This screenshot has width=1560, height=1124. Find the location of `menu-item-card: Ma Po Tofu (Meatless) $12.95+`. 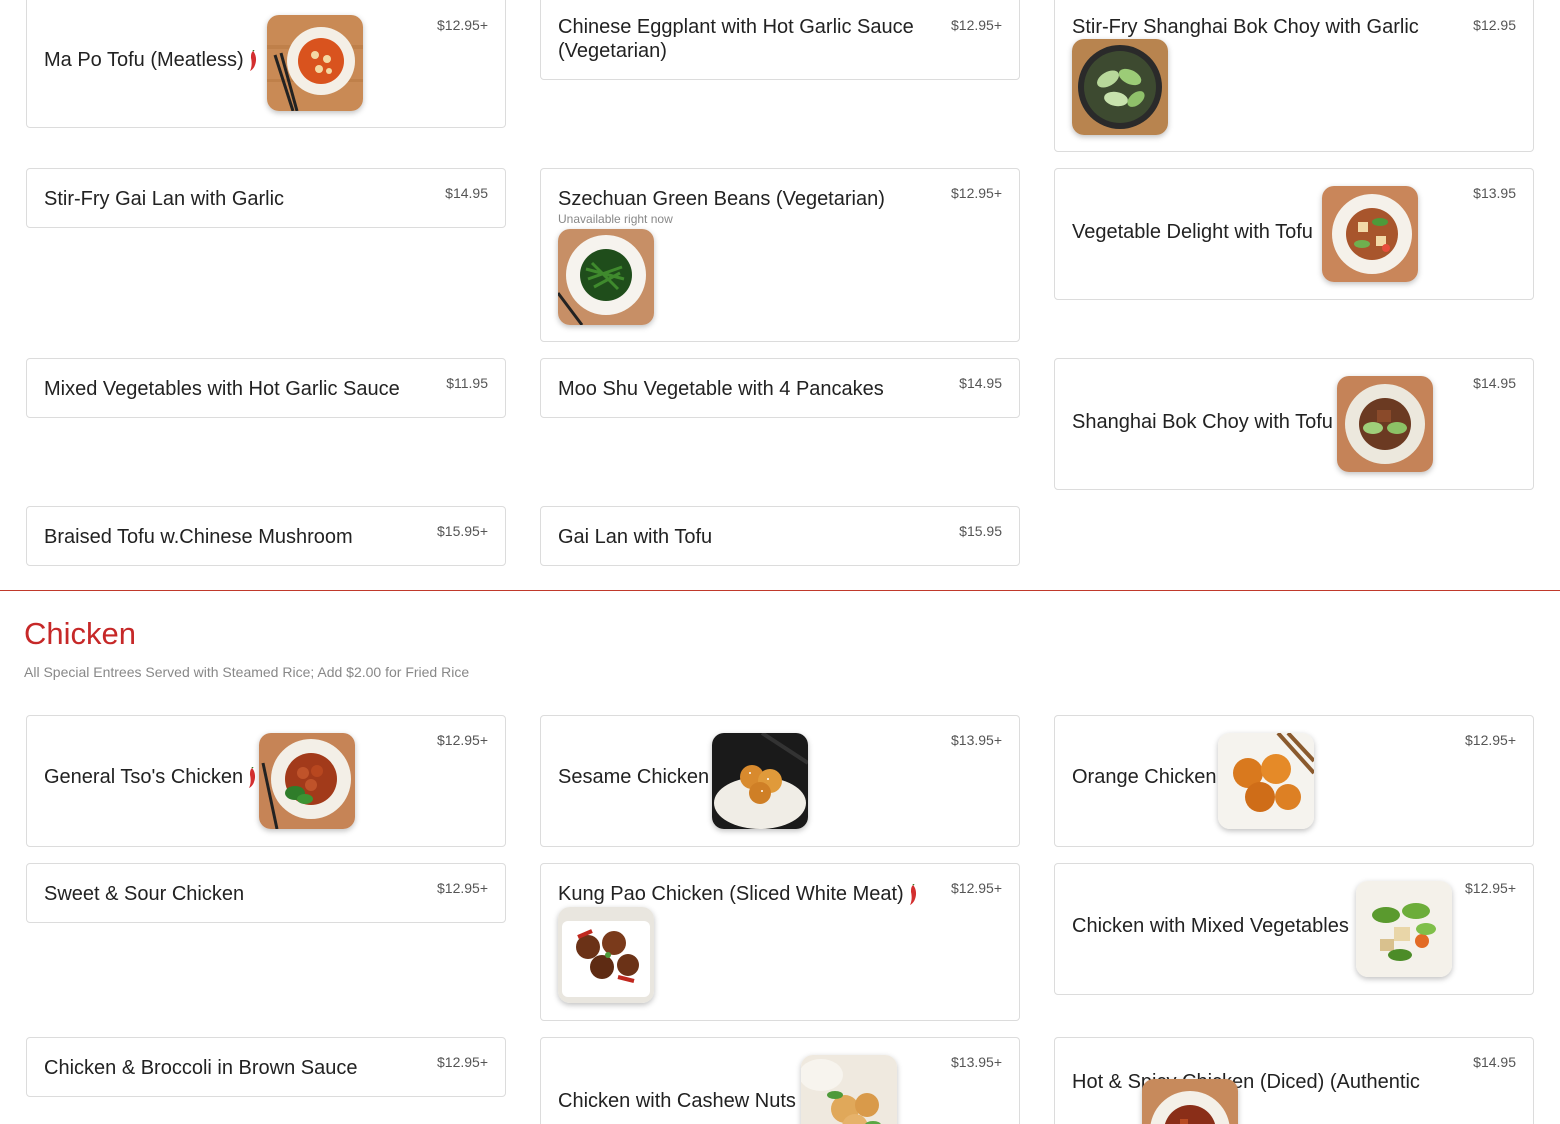

menu-item-card: Ma Po Tofu (Meatless) $12.95+ is located at coordinates (266, 64).